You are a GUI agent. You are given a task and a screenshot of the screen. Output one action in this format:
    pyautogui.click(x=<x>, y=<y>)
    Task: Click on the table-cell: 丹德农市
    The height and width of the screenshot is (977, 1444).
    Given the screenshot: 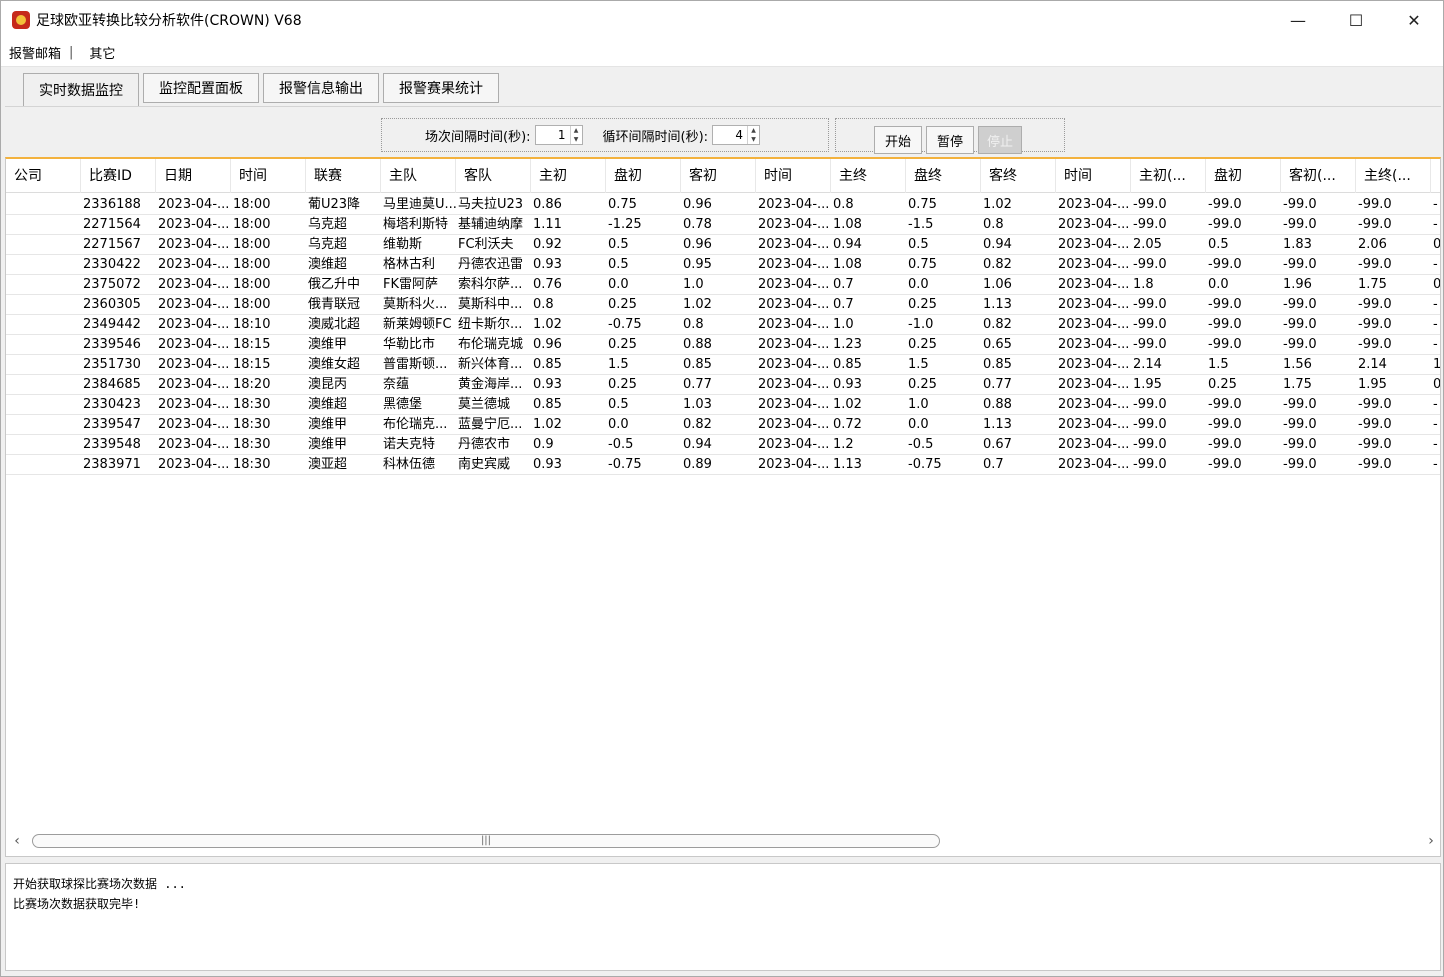 What is the action you would take?
    pyautogui.click(x=484, y=444)
    